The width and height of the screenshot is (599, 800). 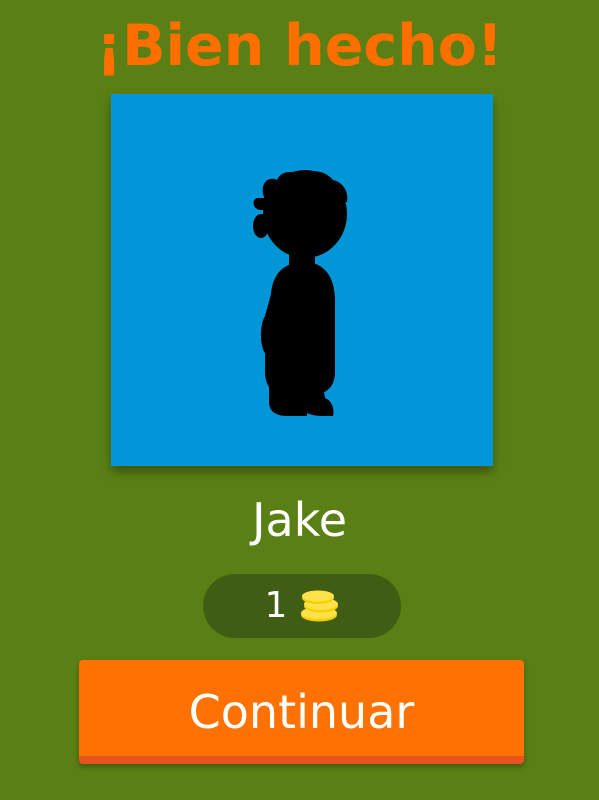 What do you see at coordinates (301, 712) in the screenshot?
I see `continue-button: Continuar` at bounding box center [301, 712].